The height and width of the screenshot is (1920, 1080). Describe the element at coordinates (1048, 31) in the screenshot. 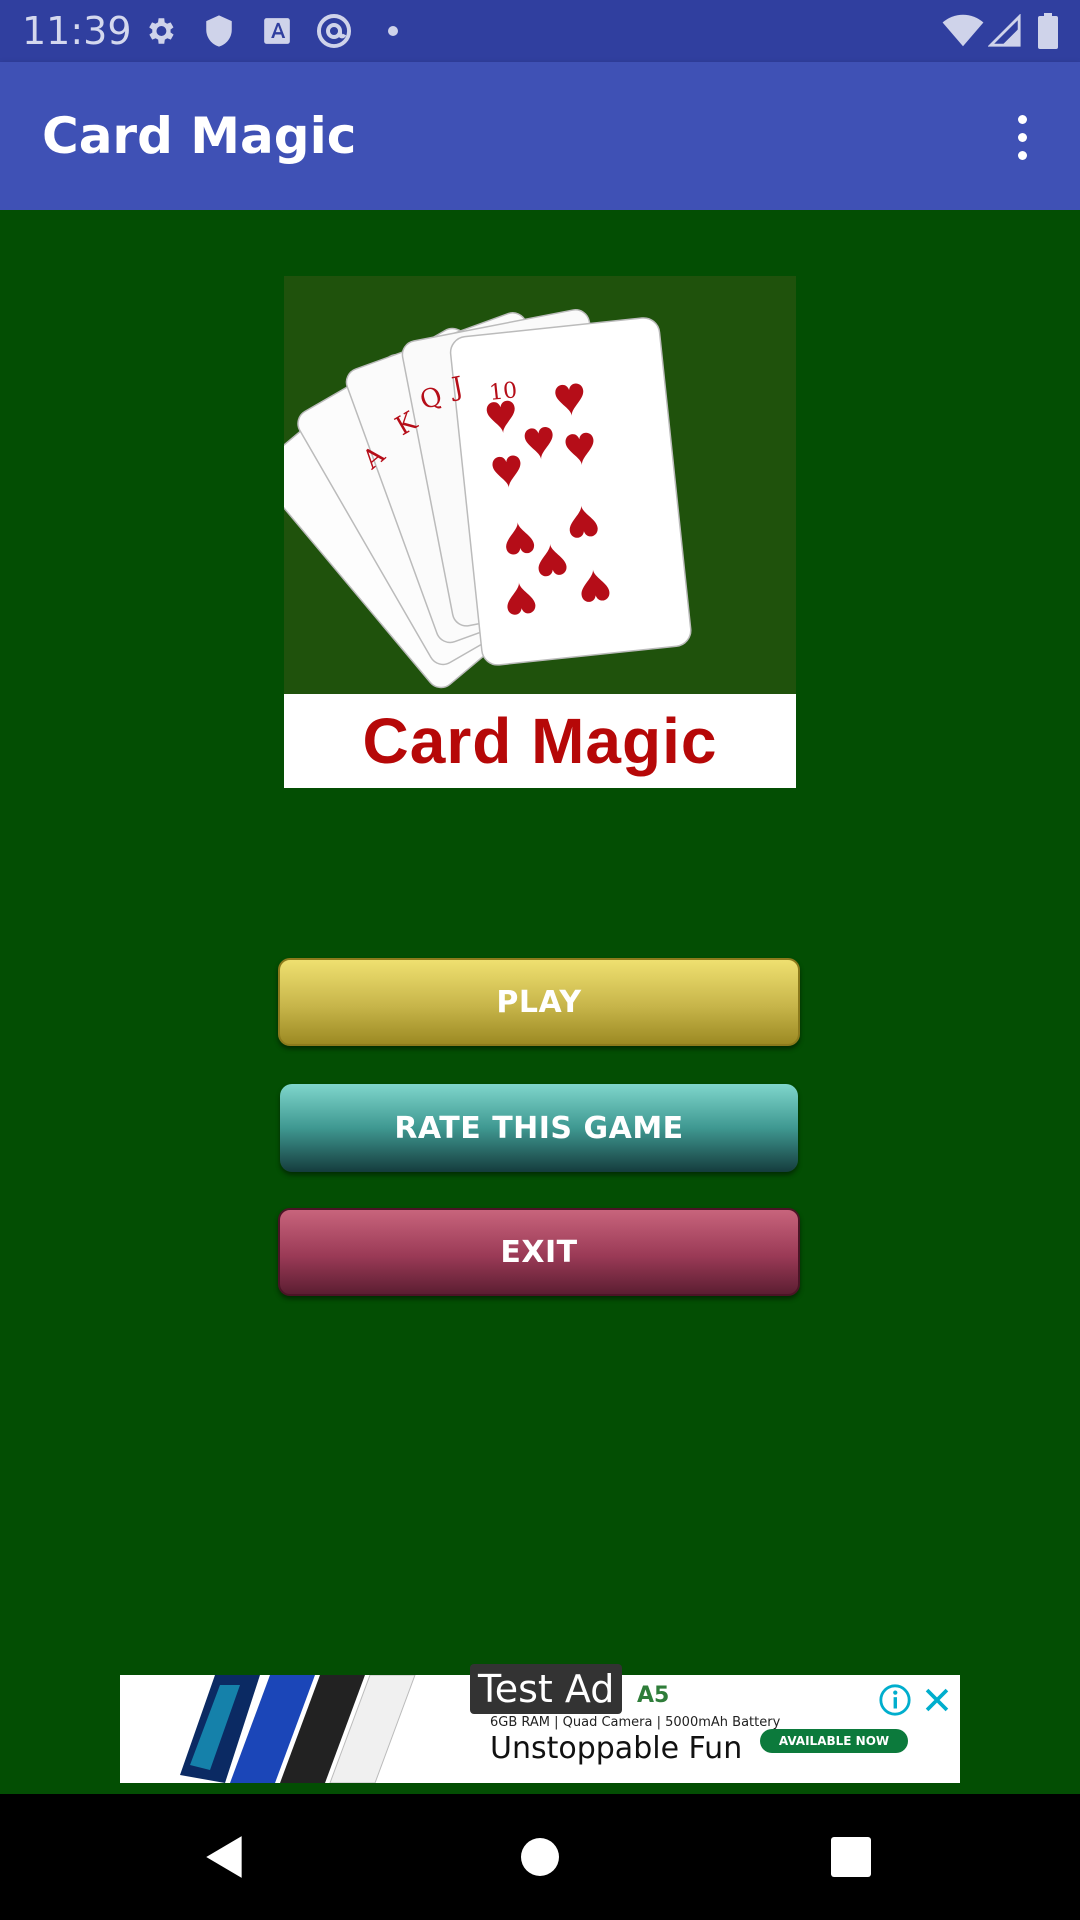

I see `battery-icon` at that location.